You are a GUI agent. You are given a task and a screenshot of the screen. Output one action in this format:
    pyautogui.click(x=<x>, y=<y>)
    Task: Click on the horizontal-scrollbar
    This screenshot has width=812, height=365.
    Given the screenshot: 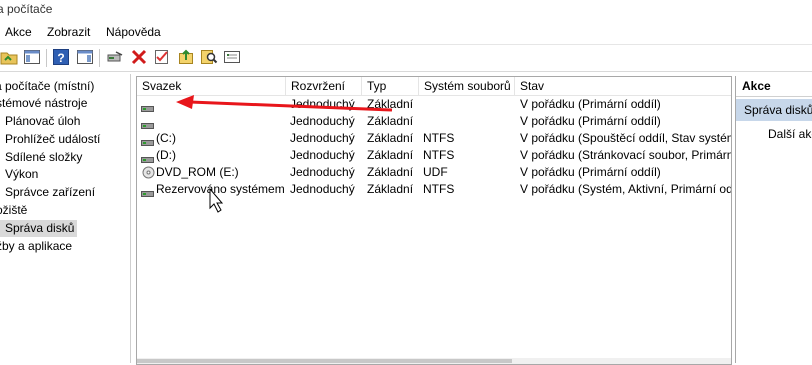 What is the action you would take?
    pyautogui.click(x=434, y=361)
    